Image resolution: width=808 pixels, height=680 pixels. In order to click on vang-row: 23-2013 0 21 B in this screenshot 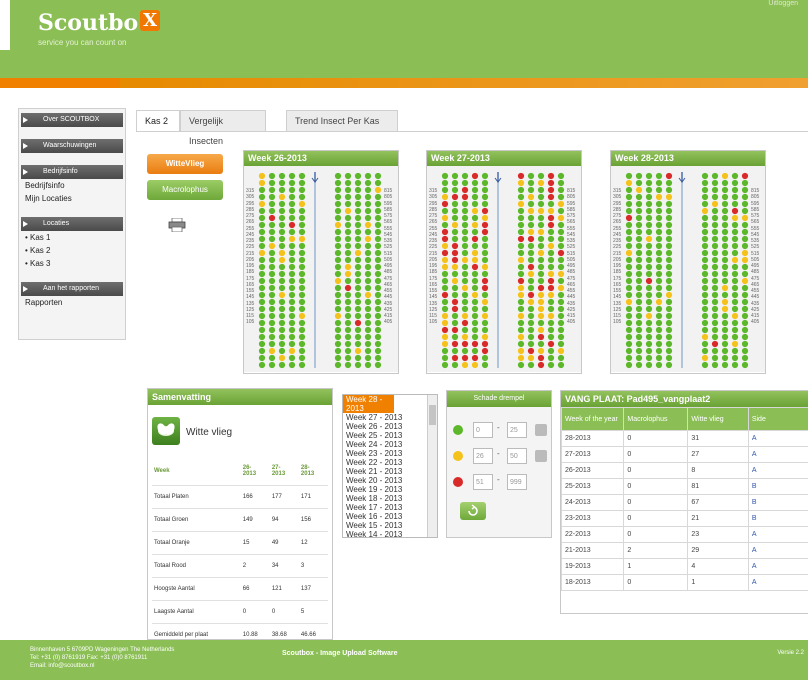, I will do `click(684, 518)`.